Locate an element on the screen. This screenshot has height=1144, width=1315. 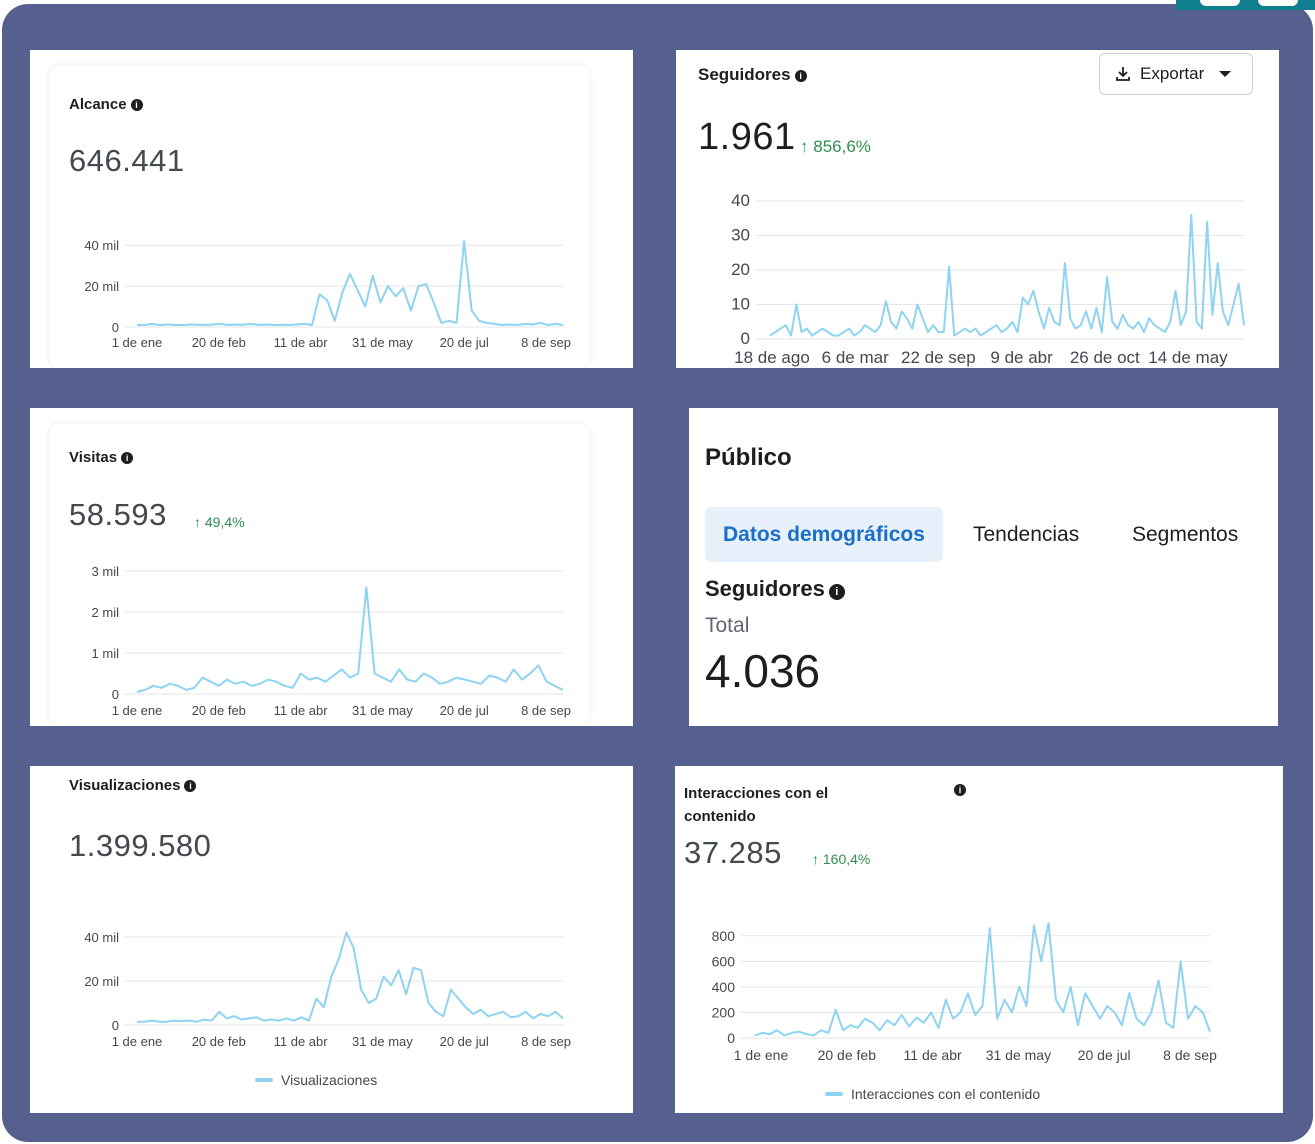
y-tick-label: 30 is located at coordinates (740, 235).